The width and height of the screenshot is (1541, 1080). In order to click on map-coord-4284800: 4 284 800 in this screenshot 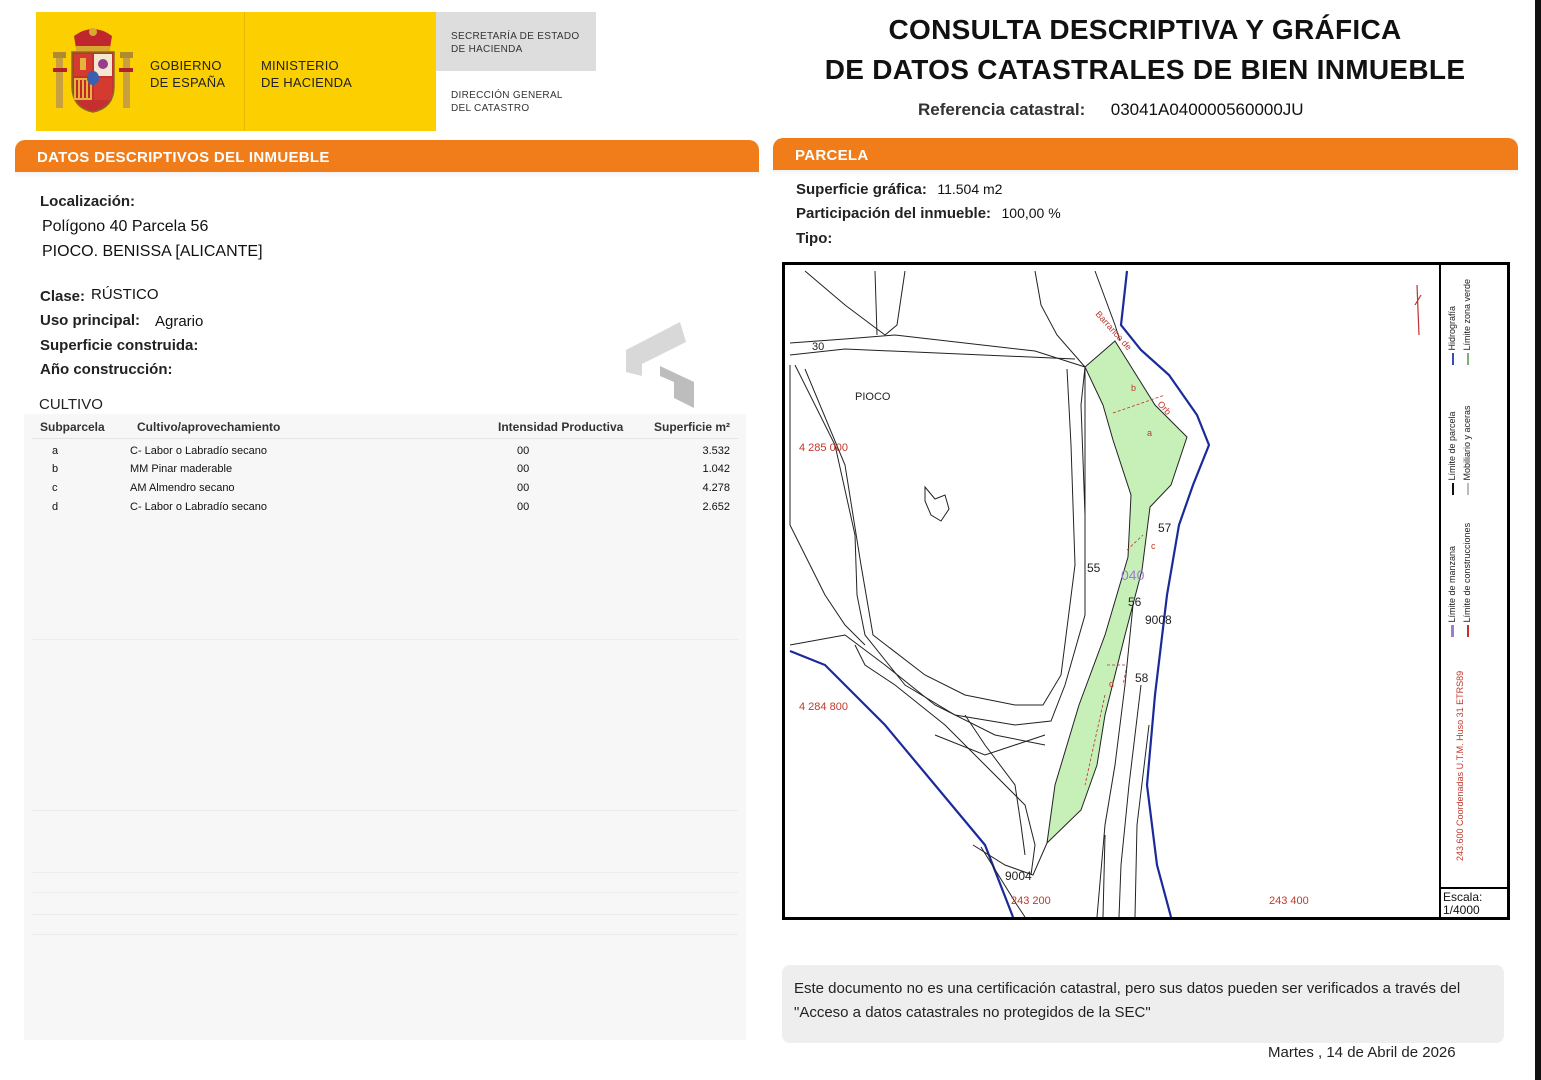, I will do `click(823, 707)`.